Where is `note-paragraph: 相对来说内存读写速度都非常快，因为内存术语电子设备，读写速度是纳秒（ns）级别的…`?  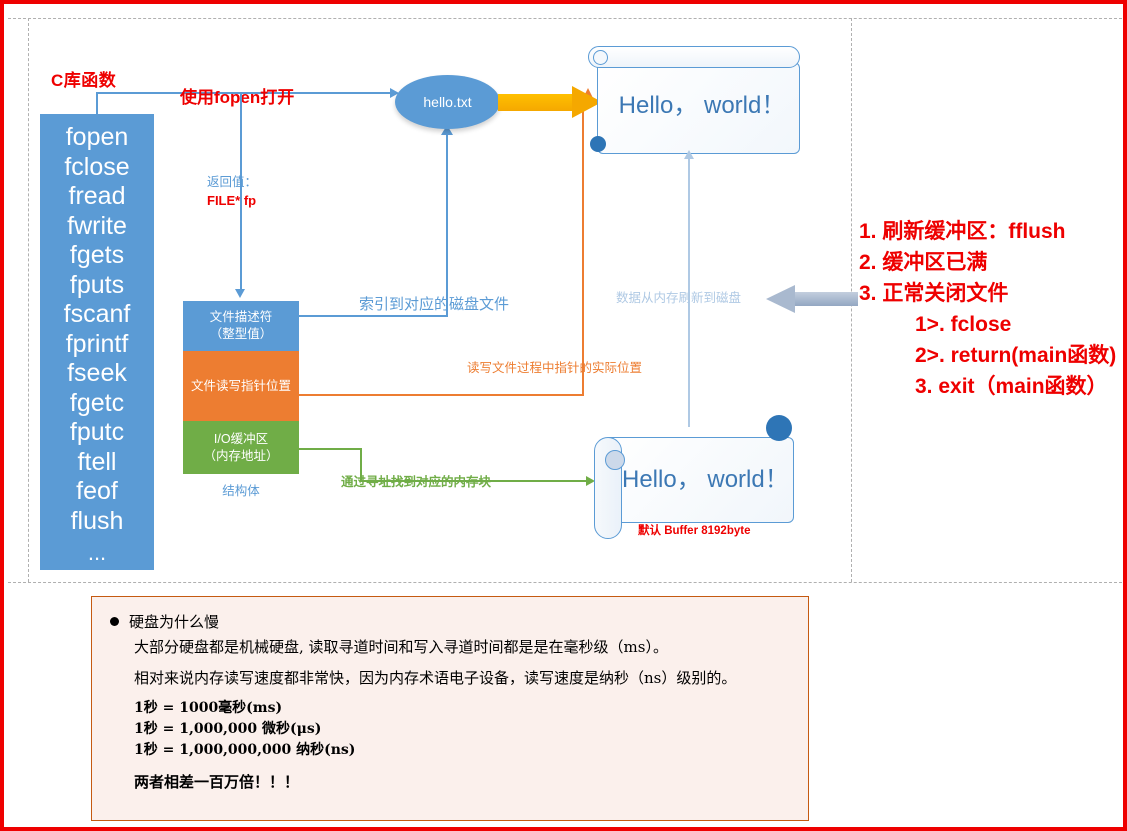
note-paragraph: 相对来说内存读写速度都非常快，因为内存术语电子设备，读写速度是纳秒（ns）级别的… is located at coordinates (435, 678).